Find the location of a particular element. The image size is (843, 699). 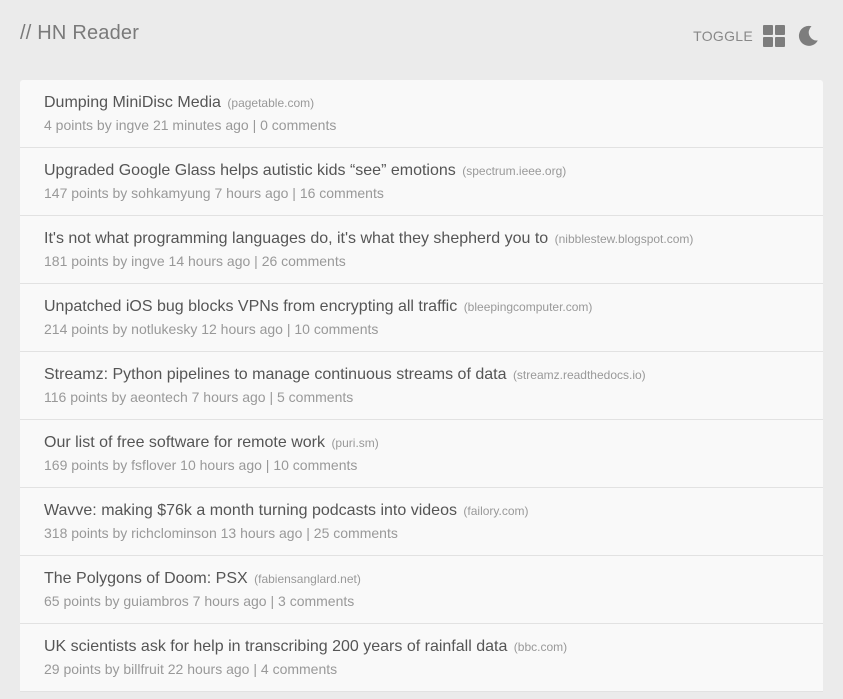

header-controls: TOGGLE is located at coordinates (756, 36).